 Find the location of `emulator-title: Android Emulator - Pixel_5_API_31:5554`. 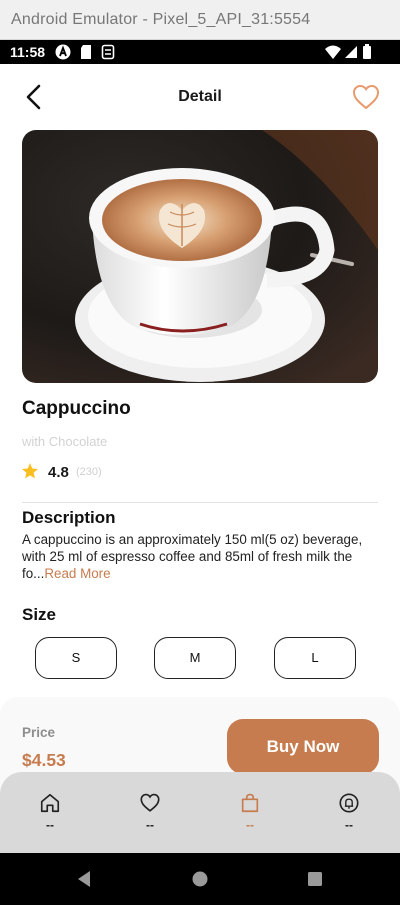

emulator-title: Android Emulator - Pixel_5_API_31:5554 is located at coordinates (161, 19).